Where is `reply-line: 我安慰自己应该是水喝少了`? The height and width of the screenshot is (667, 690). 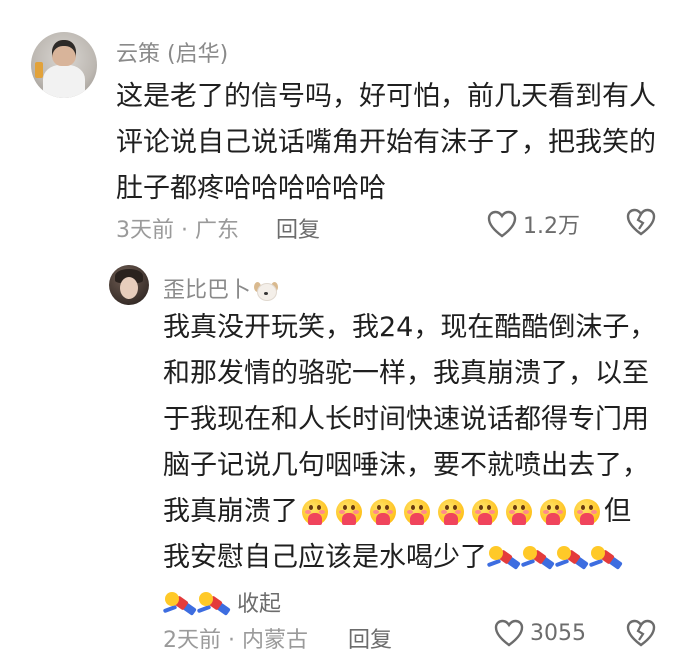
reply-line: 我安慰自己应该是水喝少了 is located at coordinates (409, 558).